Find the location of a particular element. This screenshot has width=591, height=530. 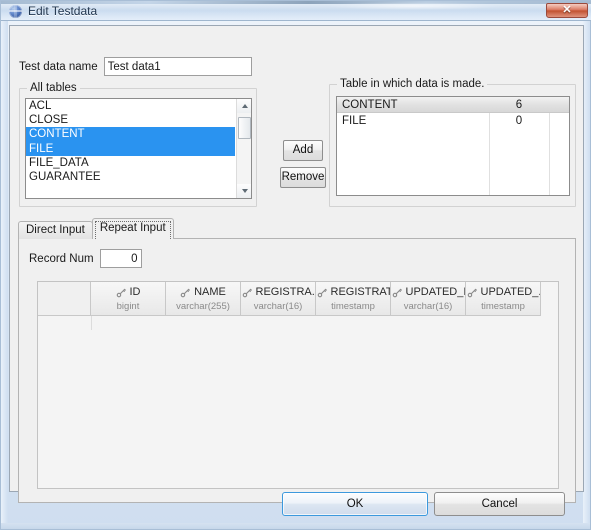

record-num-row: Record Num is located at coordinates (85, 258).